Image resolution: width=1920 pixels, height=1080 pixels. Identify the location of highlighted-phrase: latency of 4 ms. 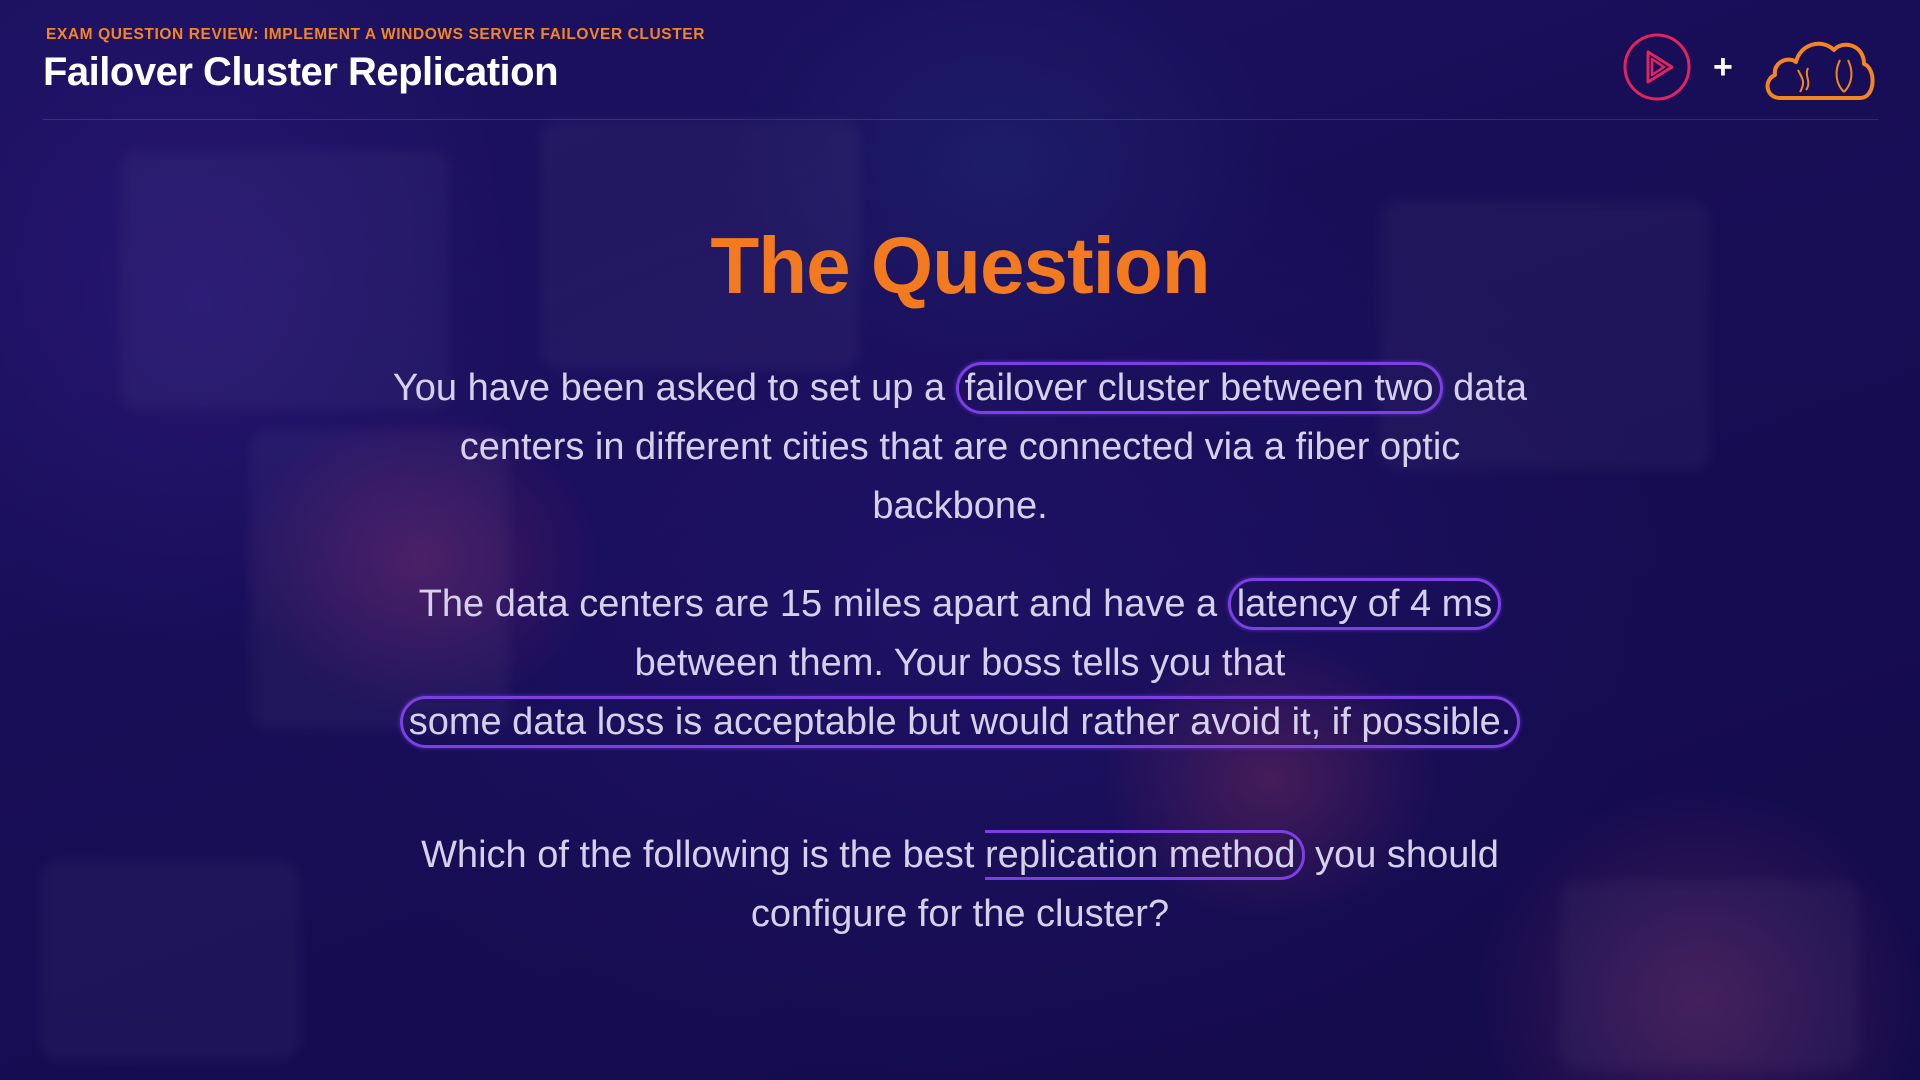
(1364, 604).